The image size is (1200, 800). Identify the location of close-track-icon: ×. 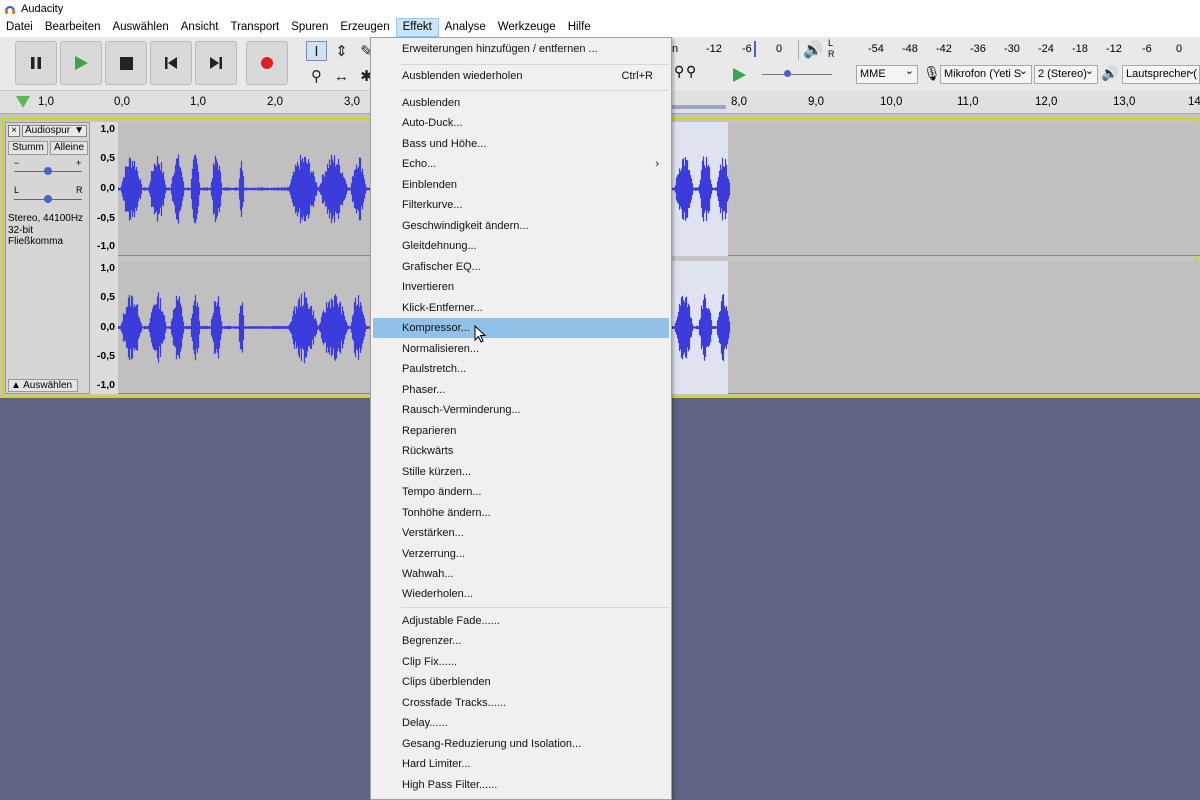
(14, 131).